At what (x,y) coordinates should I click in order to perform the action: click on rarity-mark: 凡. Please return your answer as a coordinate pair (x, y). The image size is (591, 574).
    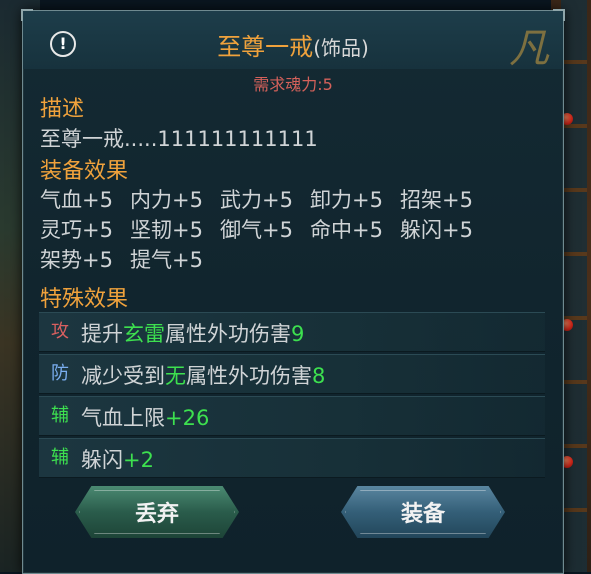
    Looking at the image, I should click on (529, 49).